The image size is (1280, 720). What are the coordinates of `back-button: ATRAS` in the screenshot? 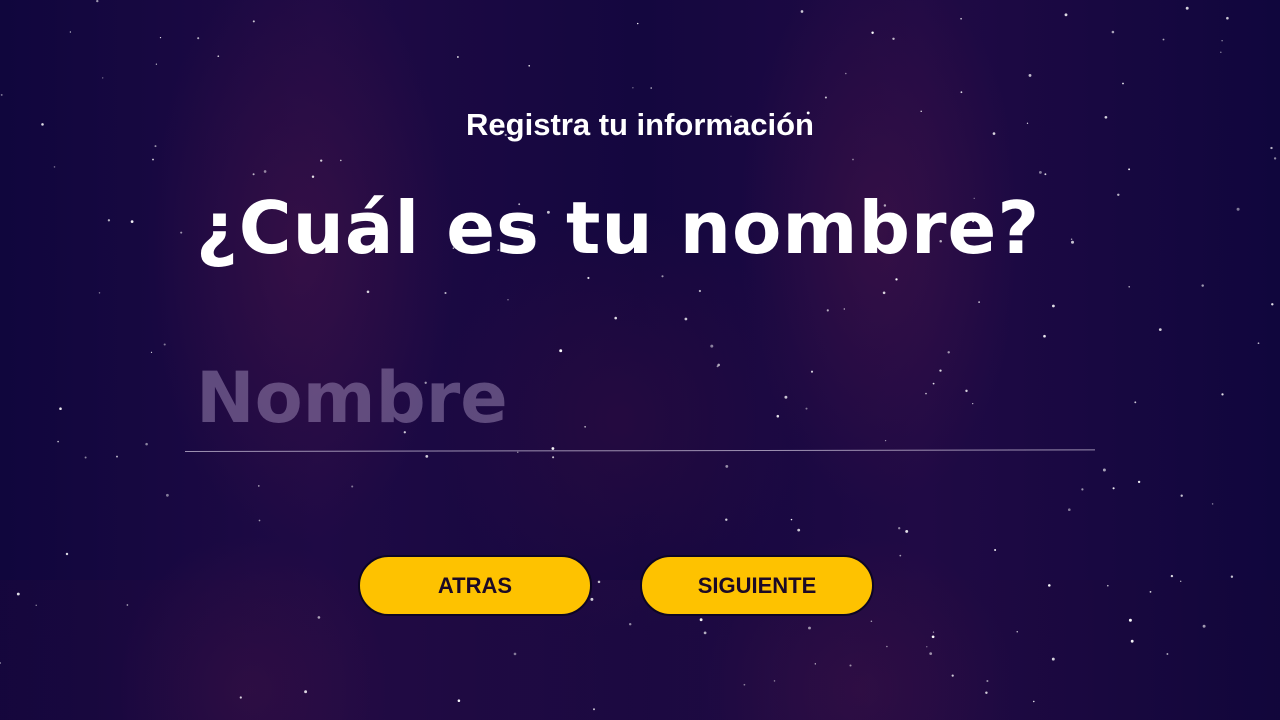 It's located at (475, 585).